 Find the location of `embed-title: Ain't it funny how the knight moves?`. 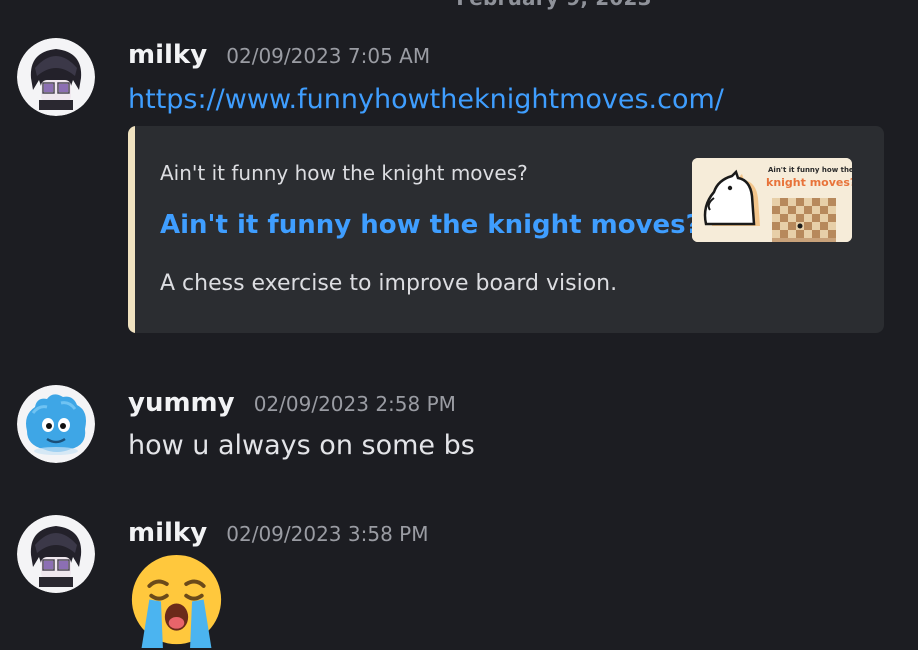

embed-title: Ain't it funny how the knight moves? is located at coordinates (430, 225).